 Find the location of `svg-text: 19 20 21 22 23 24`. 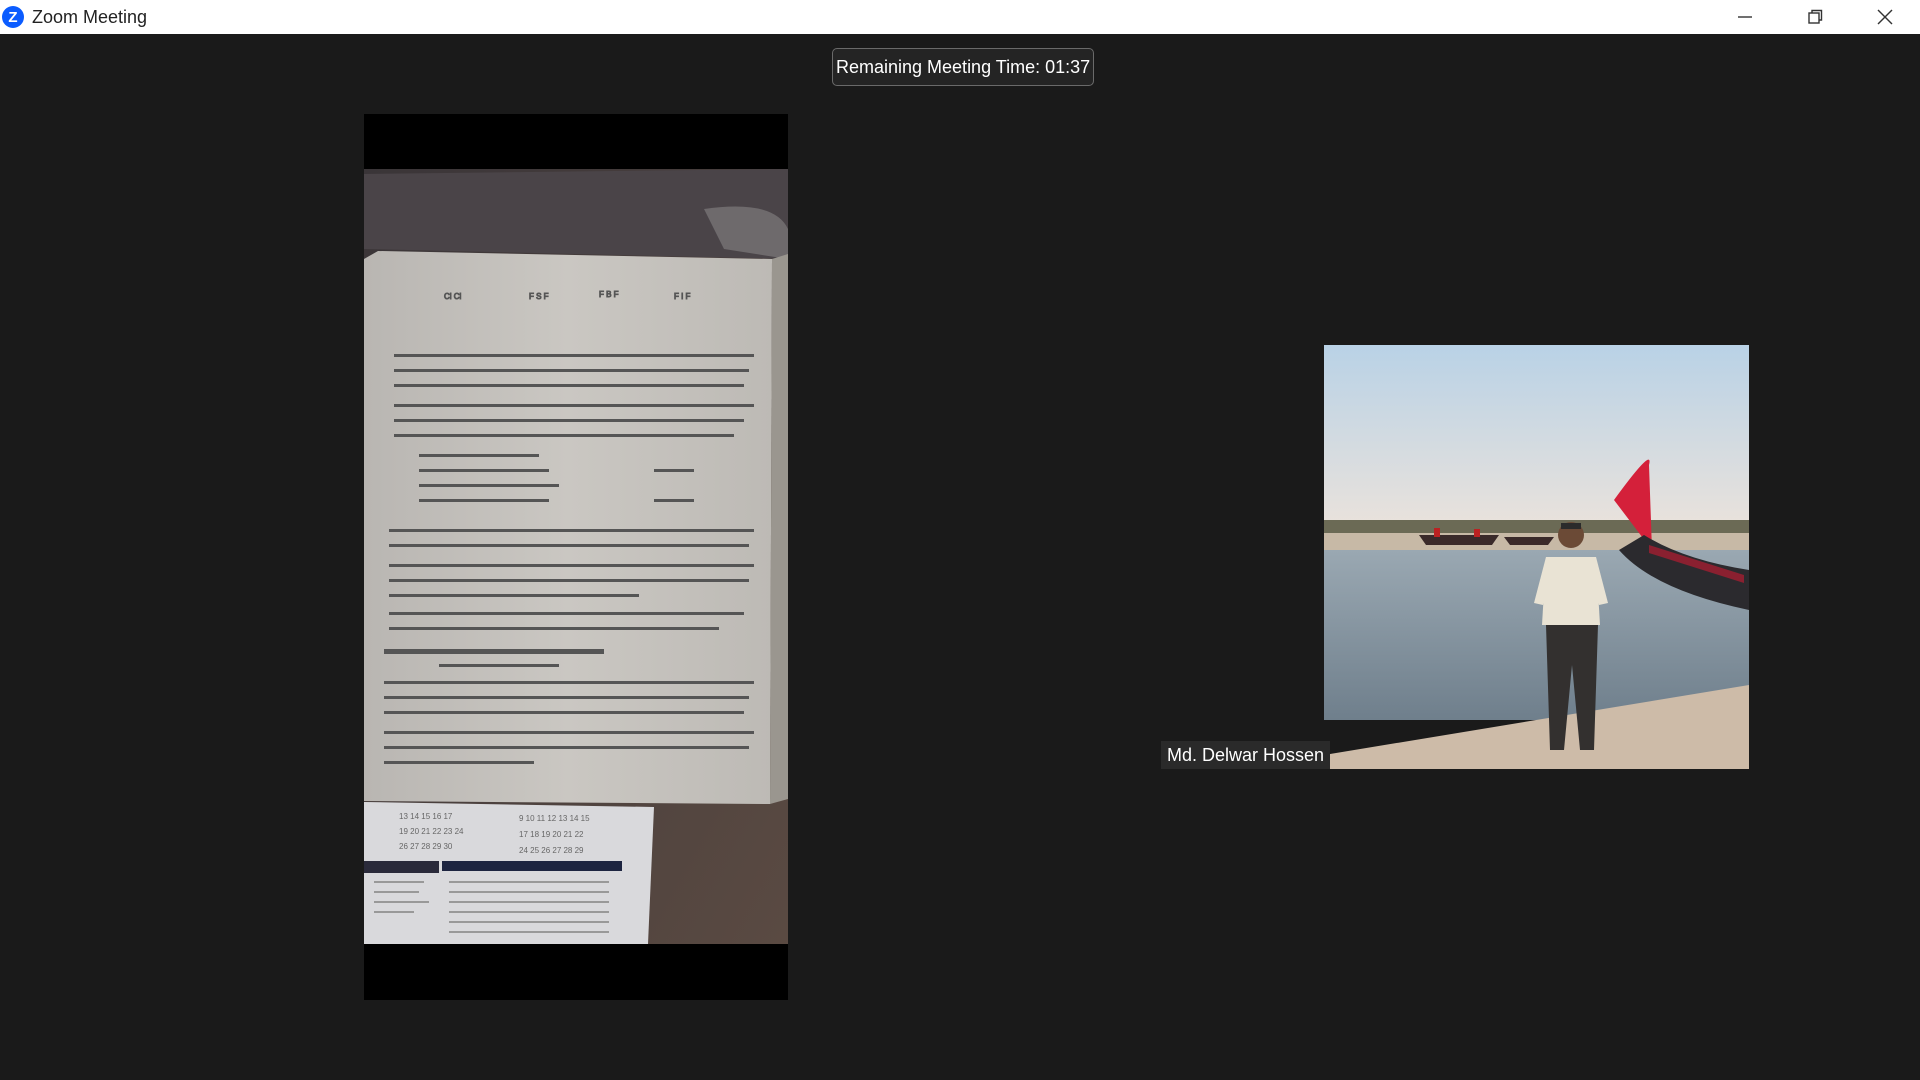

svg-text: 19 20 21 22 23 24 is located at coordinates (431, 831).